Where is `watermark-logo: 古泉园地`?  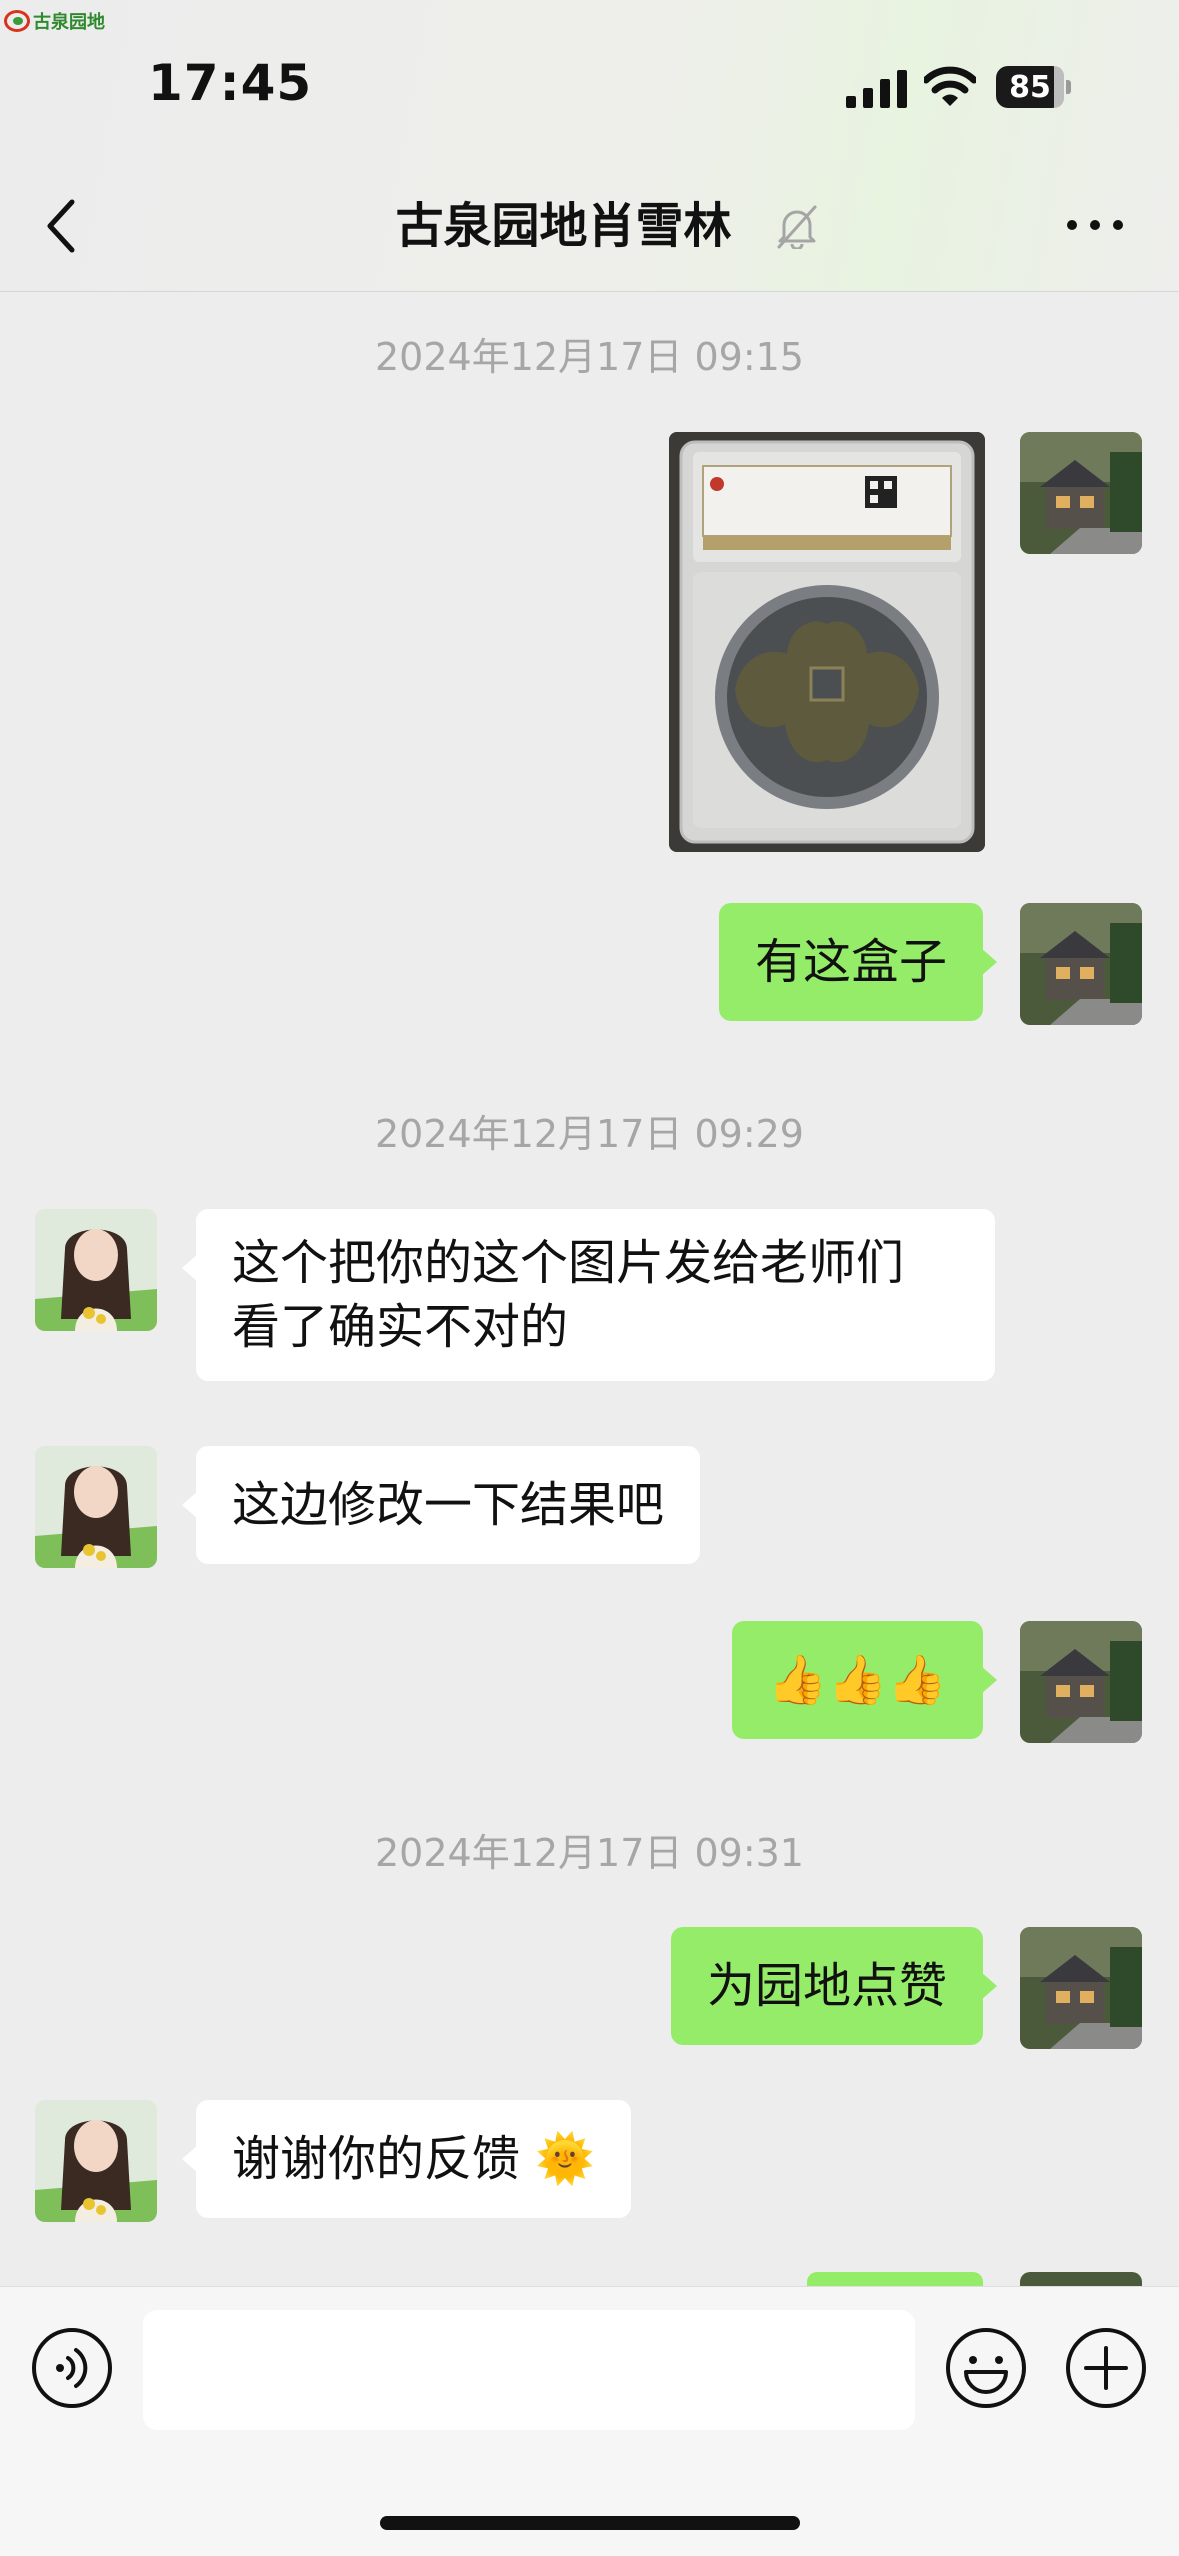
watermark-logo: 古泉园地 is located at coordinates (54, 21).